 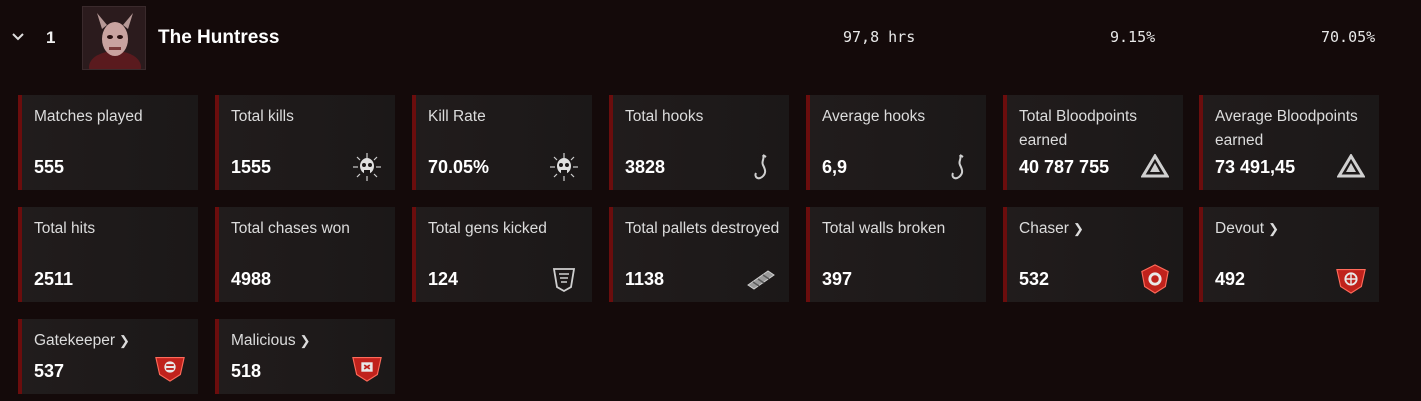 What do you see at coordinates (702, 228) in the screenshot?
I see `card-label: Total pallets destroyed` at bounding box center [702, 228].